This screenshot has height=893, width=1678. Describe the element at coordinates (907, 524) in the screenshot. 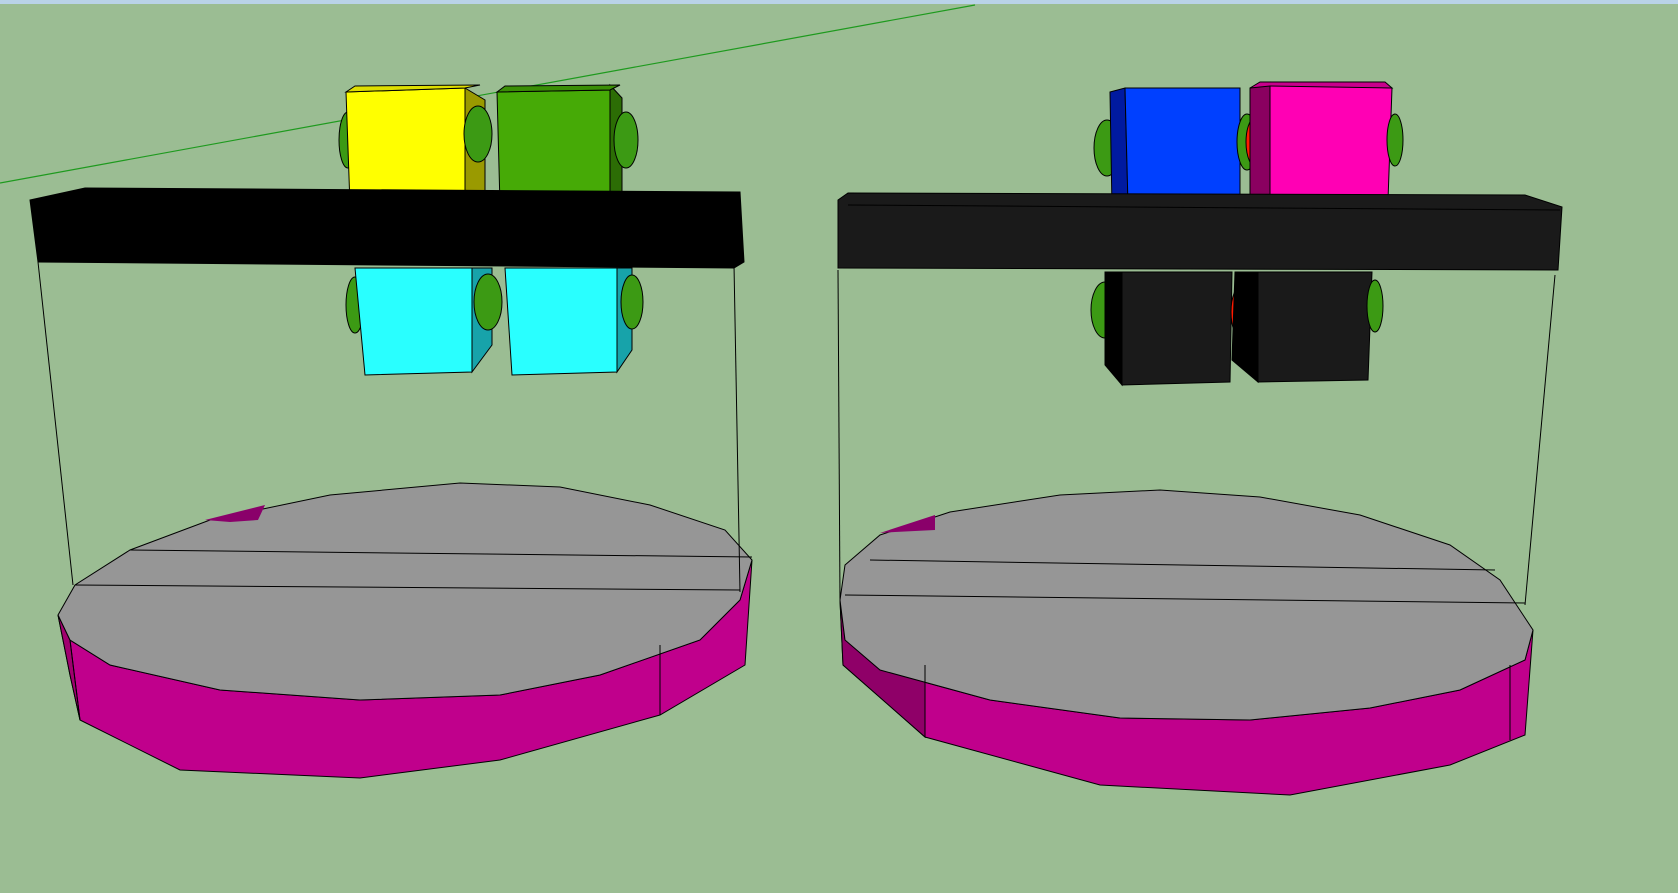

I see `right-platform-top-accent` at that location.